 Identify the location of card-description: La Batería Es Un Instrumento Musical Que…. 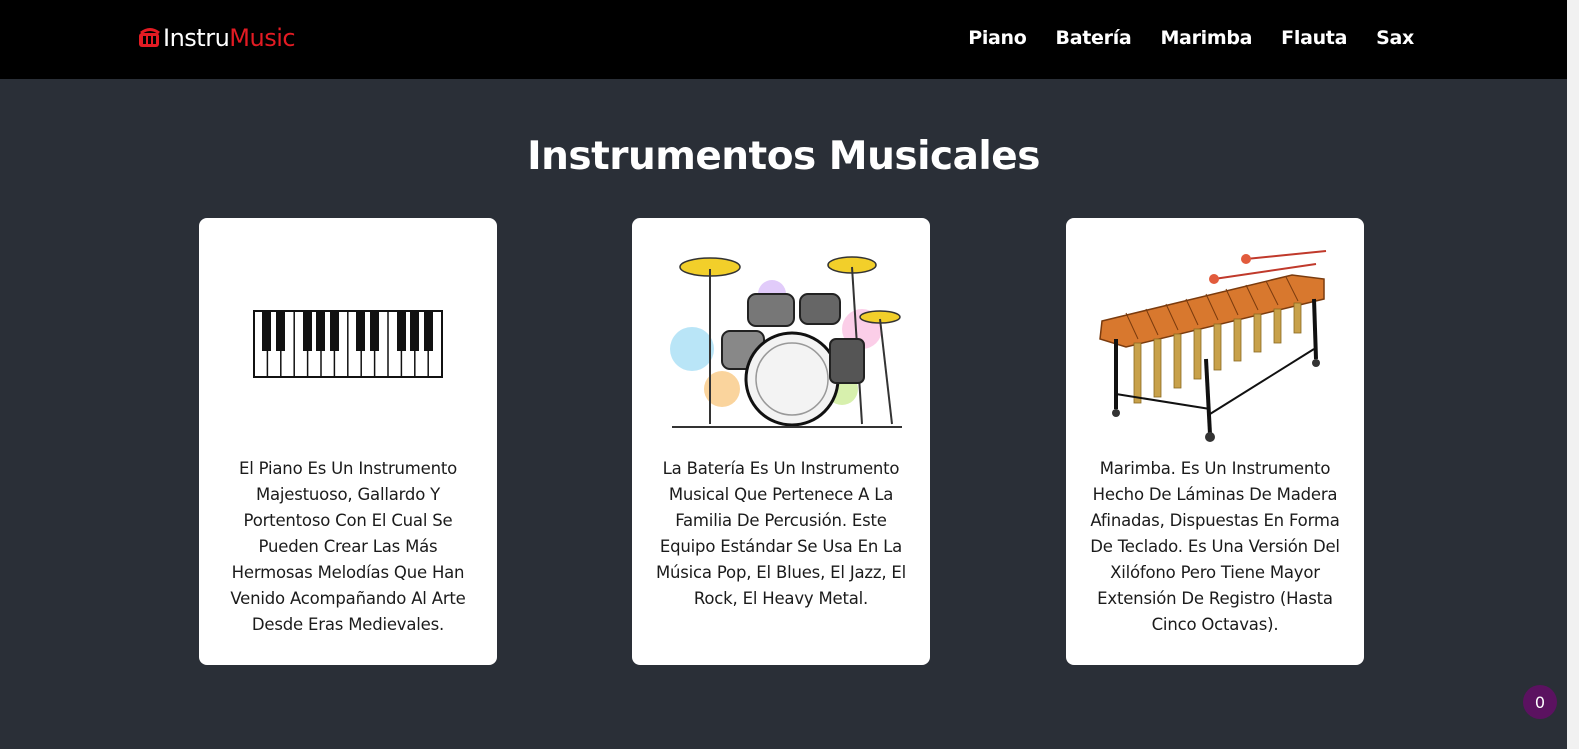
(781, 533).